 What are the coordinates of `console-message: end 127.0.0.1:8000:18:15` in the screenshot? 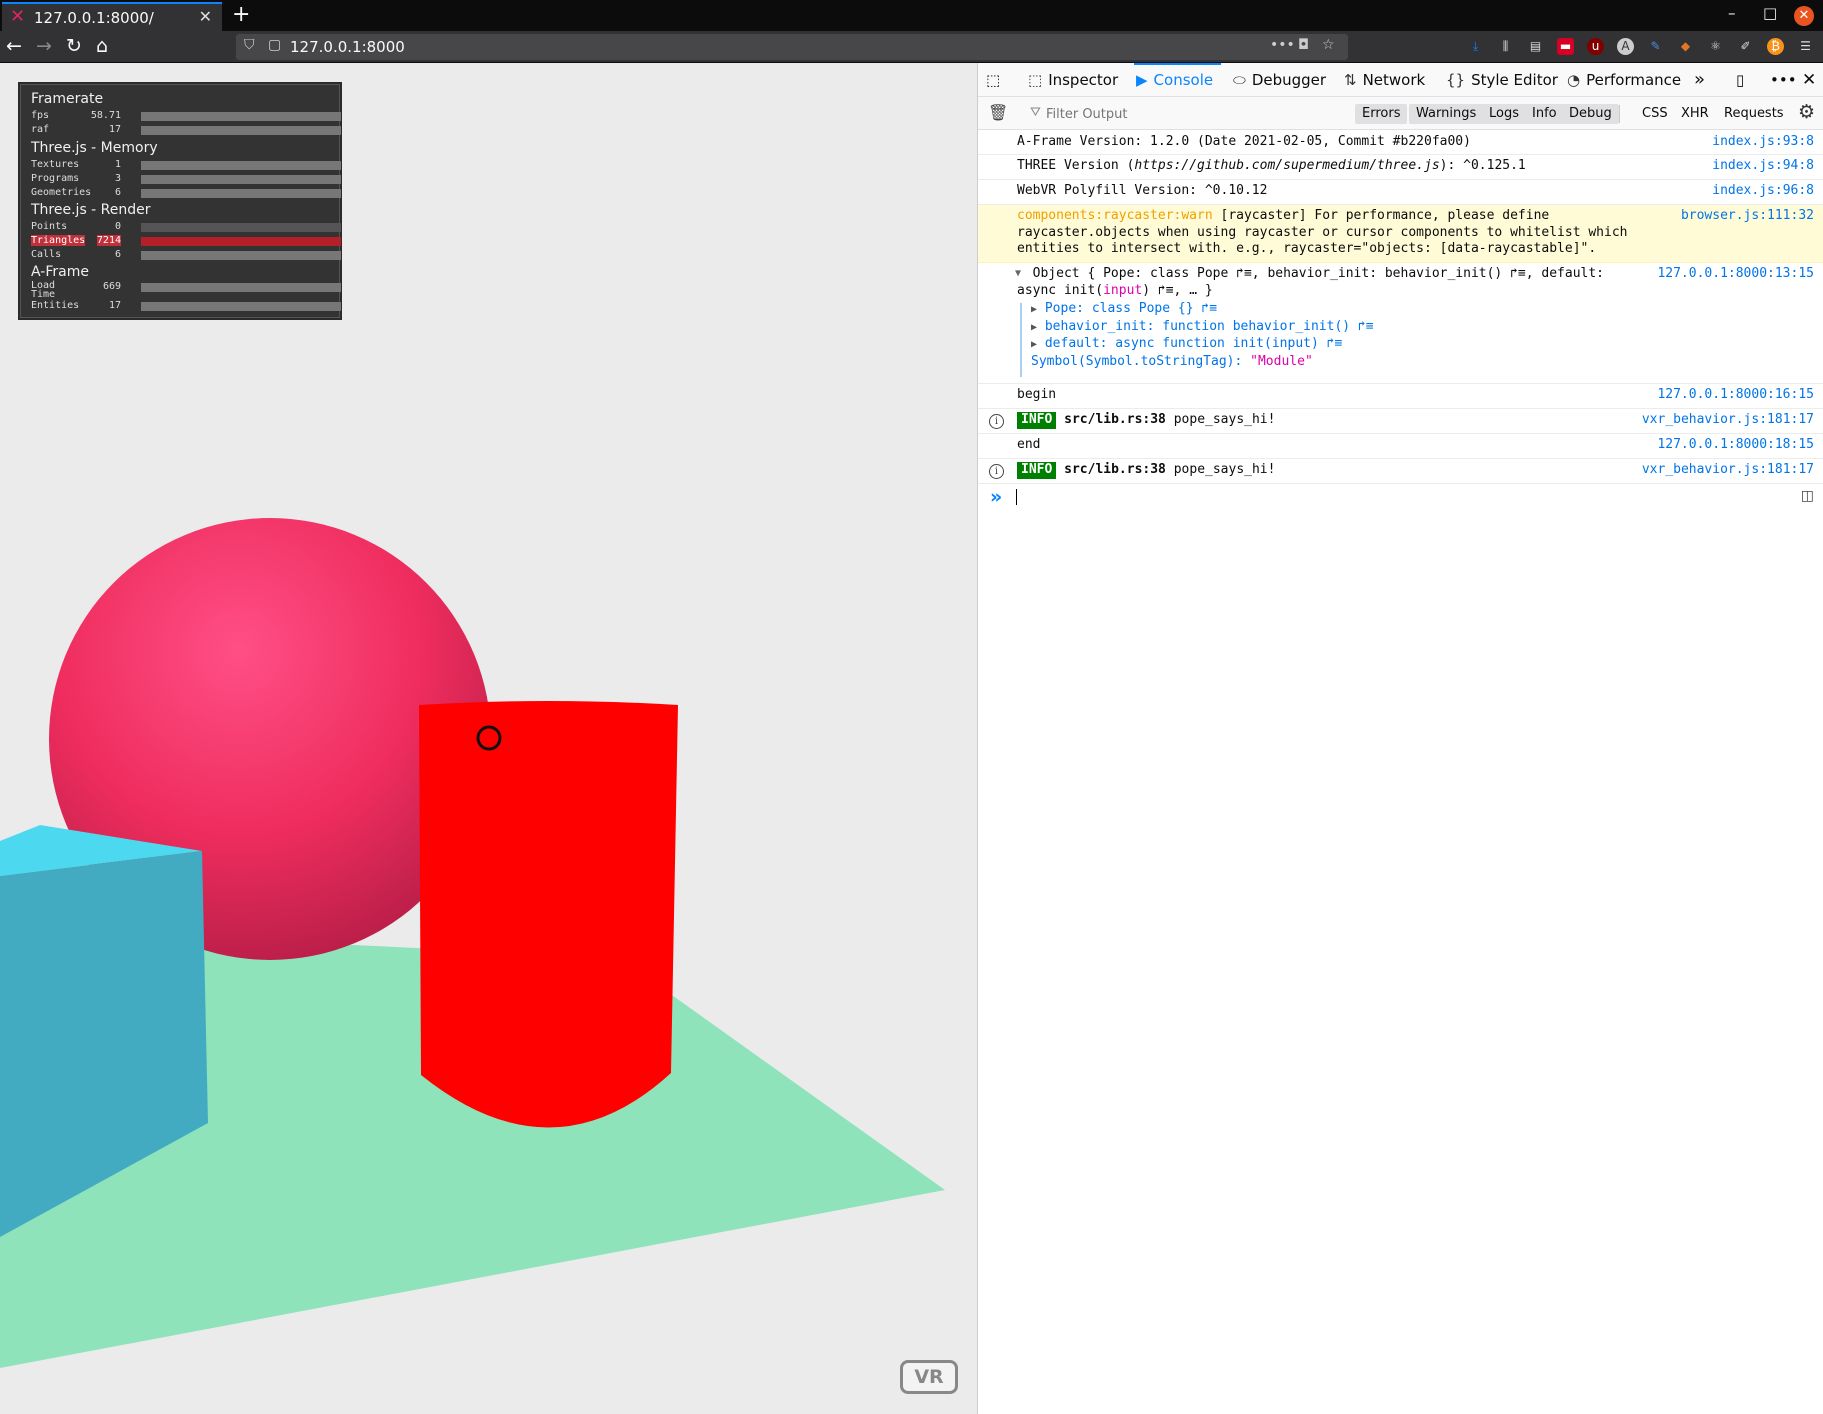 It's located at (1400, 446).